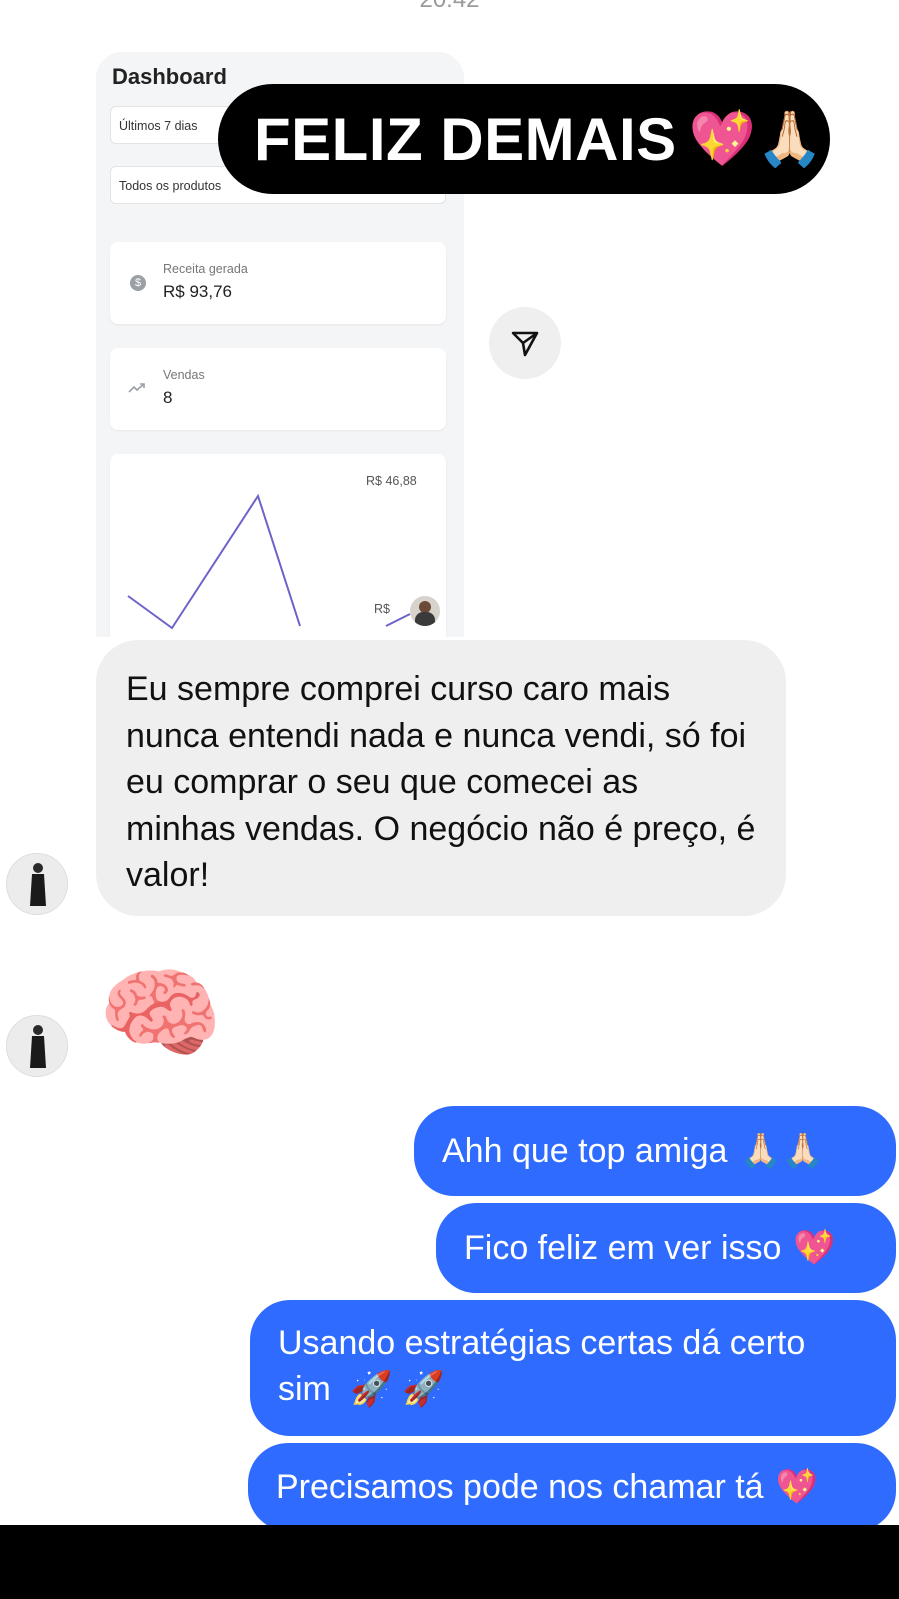 Image resolution: width=899 pixels, height=1599 pixels. Describe the element at coordinates (397, 1389) in the screenshot. I see `rocket-emoji: 🚀 🚀` at that location.